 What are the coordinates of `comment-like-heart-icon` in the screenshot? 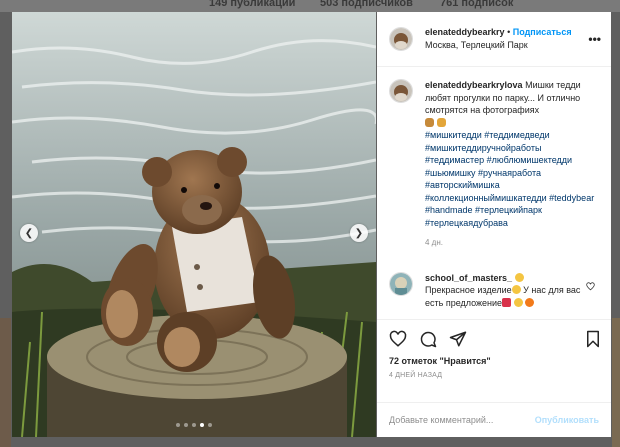 It's located at (590, 287).